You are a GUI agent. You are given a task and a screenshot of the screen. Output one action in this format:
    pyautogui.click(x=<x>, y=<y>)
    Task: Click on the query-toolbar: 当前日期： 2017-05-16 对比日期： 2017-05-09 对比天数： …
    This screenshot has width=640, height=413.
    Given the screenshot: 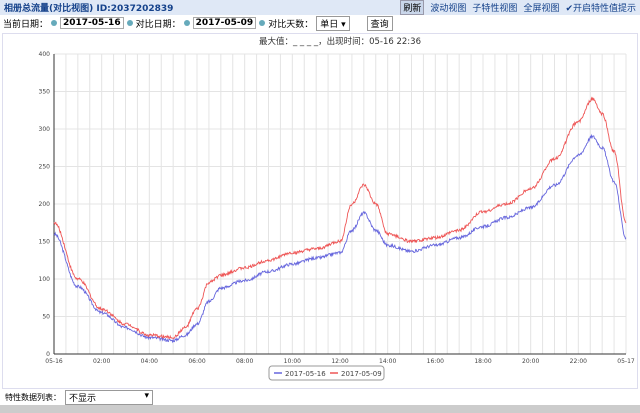 What is the action you would take?
    pyautogui.click(x=320, y=23)
    